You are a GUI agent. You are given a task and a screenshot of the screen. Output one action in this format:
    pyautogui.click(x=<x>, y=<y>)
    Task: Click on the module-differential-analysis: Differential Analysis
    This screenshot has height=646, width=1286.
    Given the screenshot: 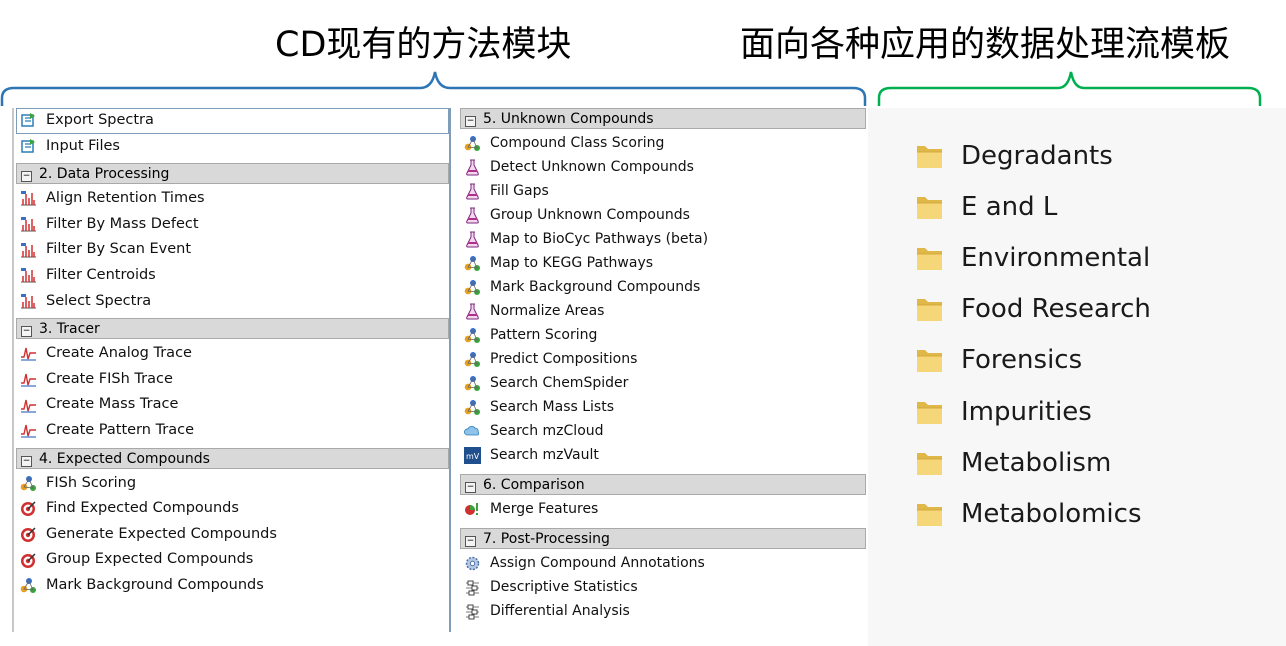 What is the action you would take?
    pyautogui.click(x=662, y=611)
    